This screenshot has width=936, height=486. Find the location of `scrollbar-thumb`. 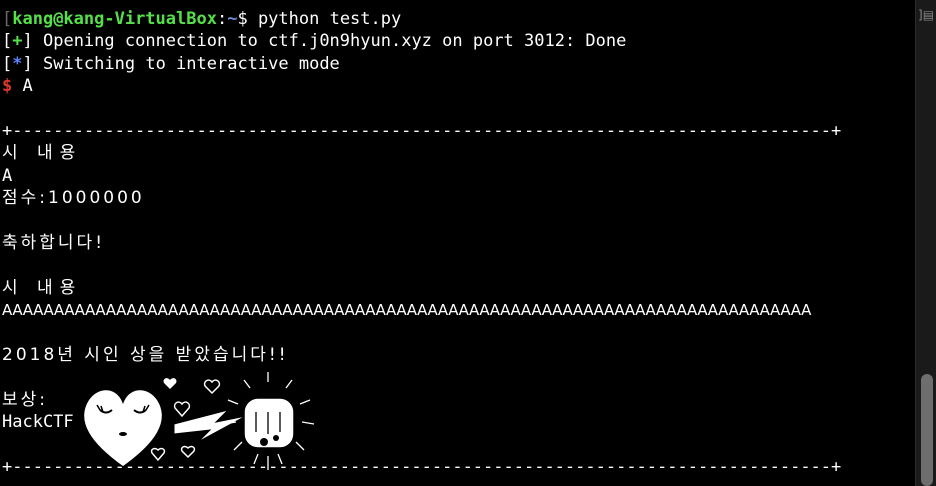

scrollbar-thumb is located at coordinates (927, 430).